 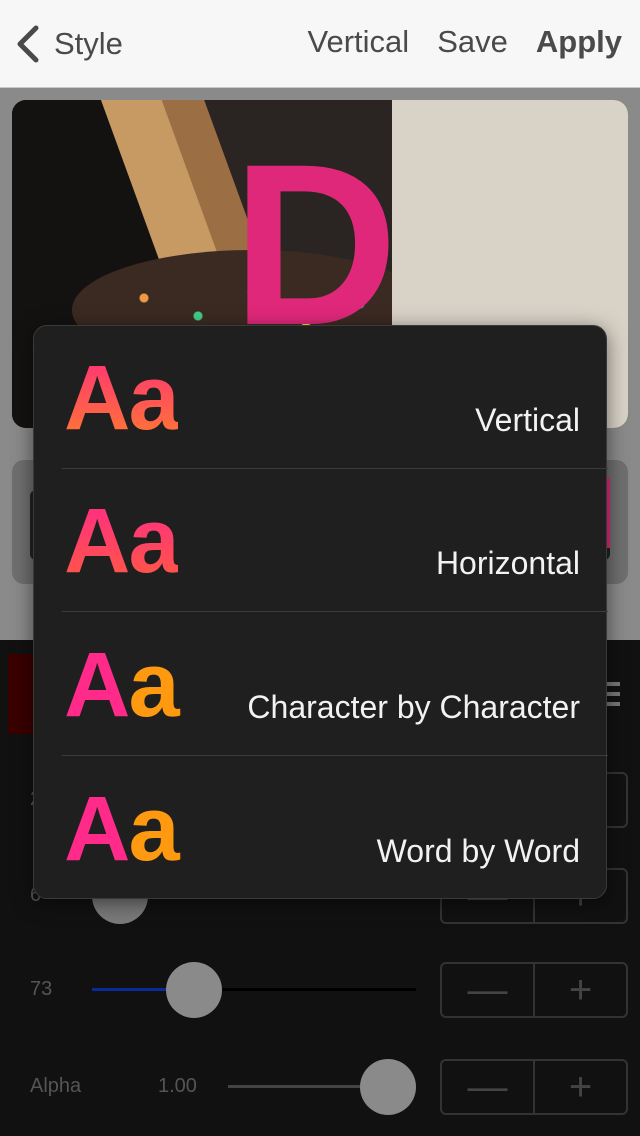 What do you see at coordinates (88, 43) in the screenshot?
I see `back-label: Style` at bounding box center [88, 43].